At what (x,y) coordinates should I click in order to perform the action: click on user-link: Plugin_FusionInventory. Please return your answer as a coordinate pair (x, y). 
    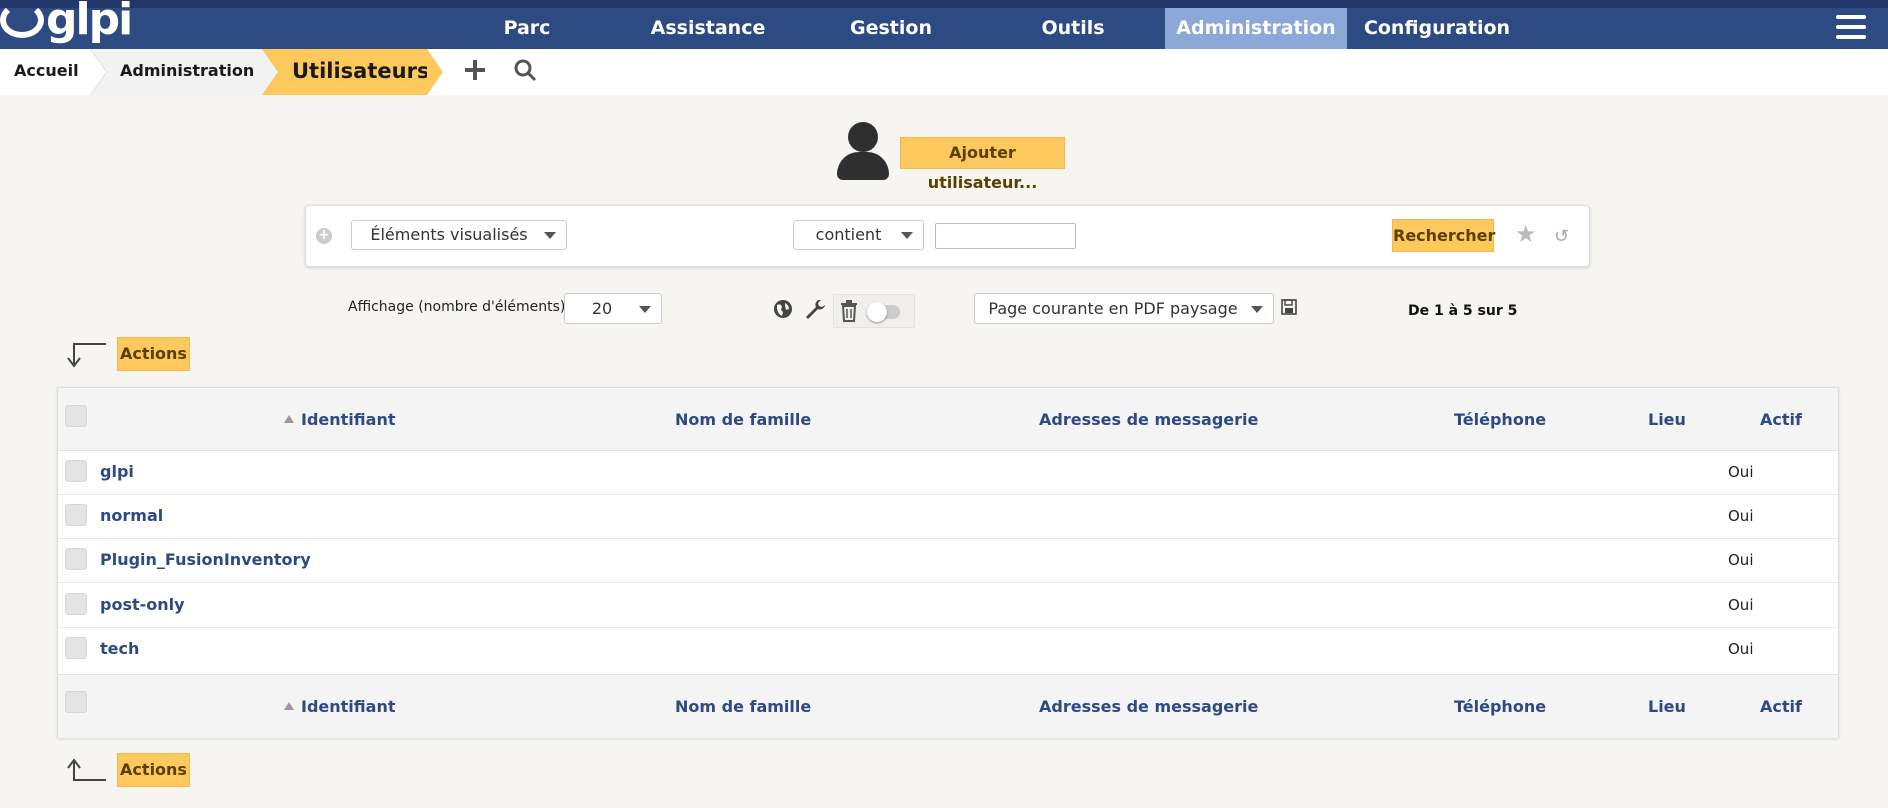
    Looking at the image, I should click on (205, 559).